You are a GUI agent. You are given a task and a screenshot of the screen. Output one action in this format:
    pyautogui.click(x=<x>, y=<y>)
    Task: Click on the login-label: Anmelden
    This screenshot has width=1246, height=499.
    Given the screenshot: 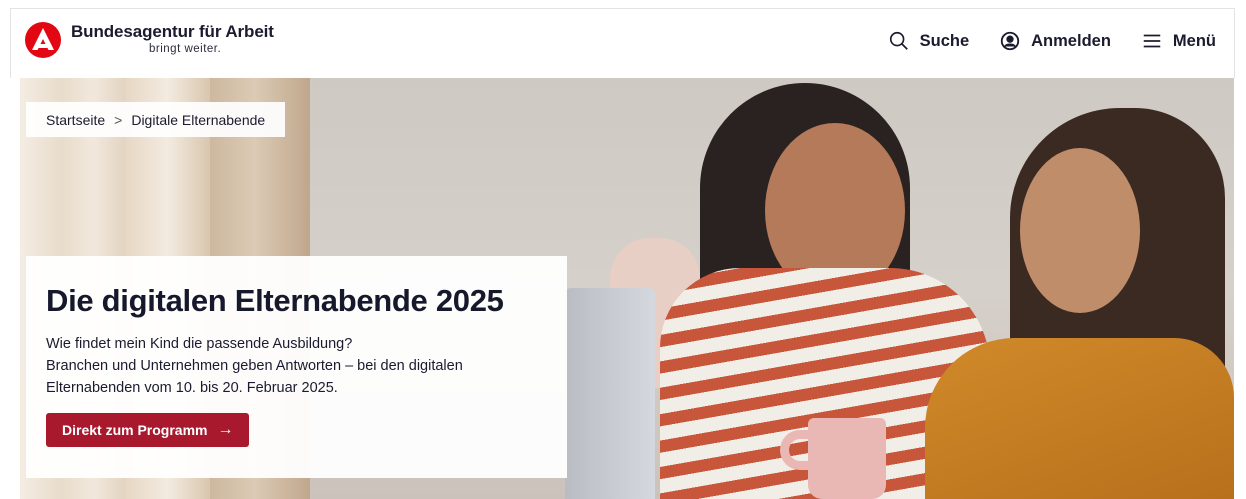 What is the action you would take?
    pyautogui.click(x=1071, y=40)
    